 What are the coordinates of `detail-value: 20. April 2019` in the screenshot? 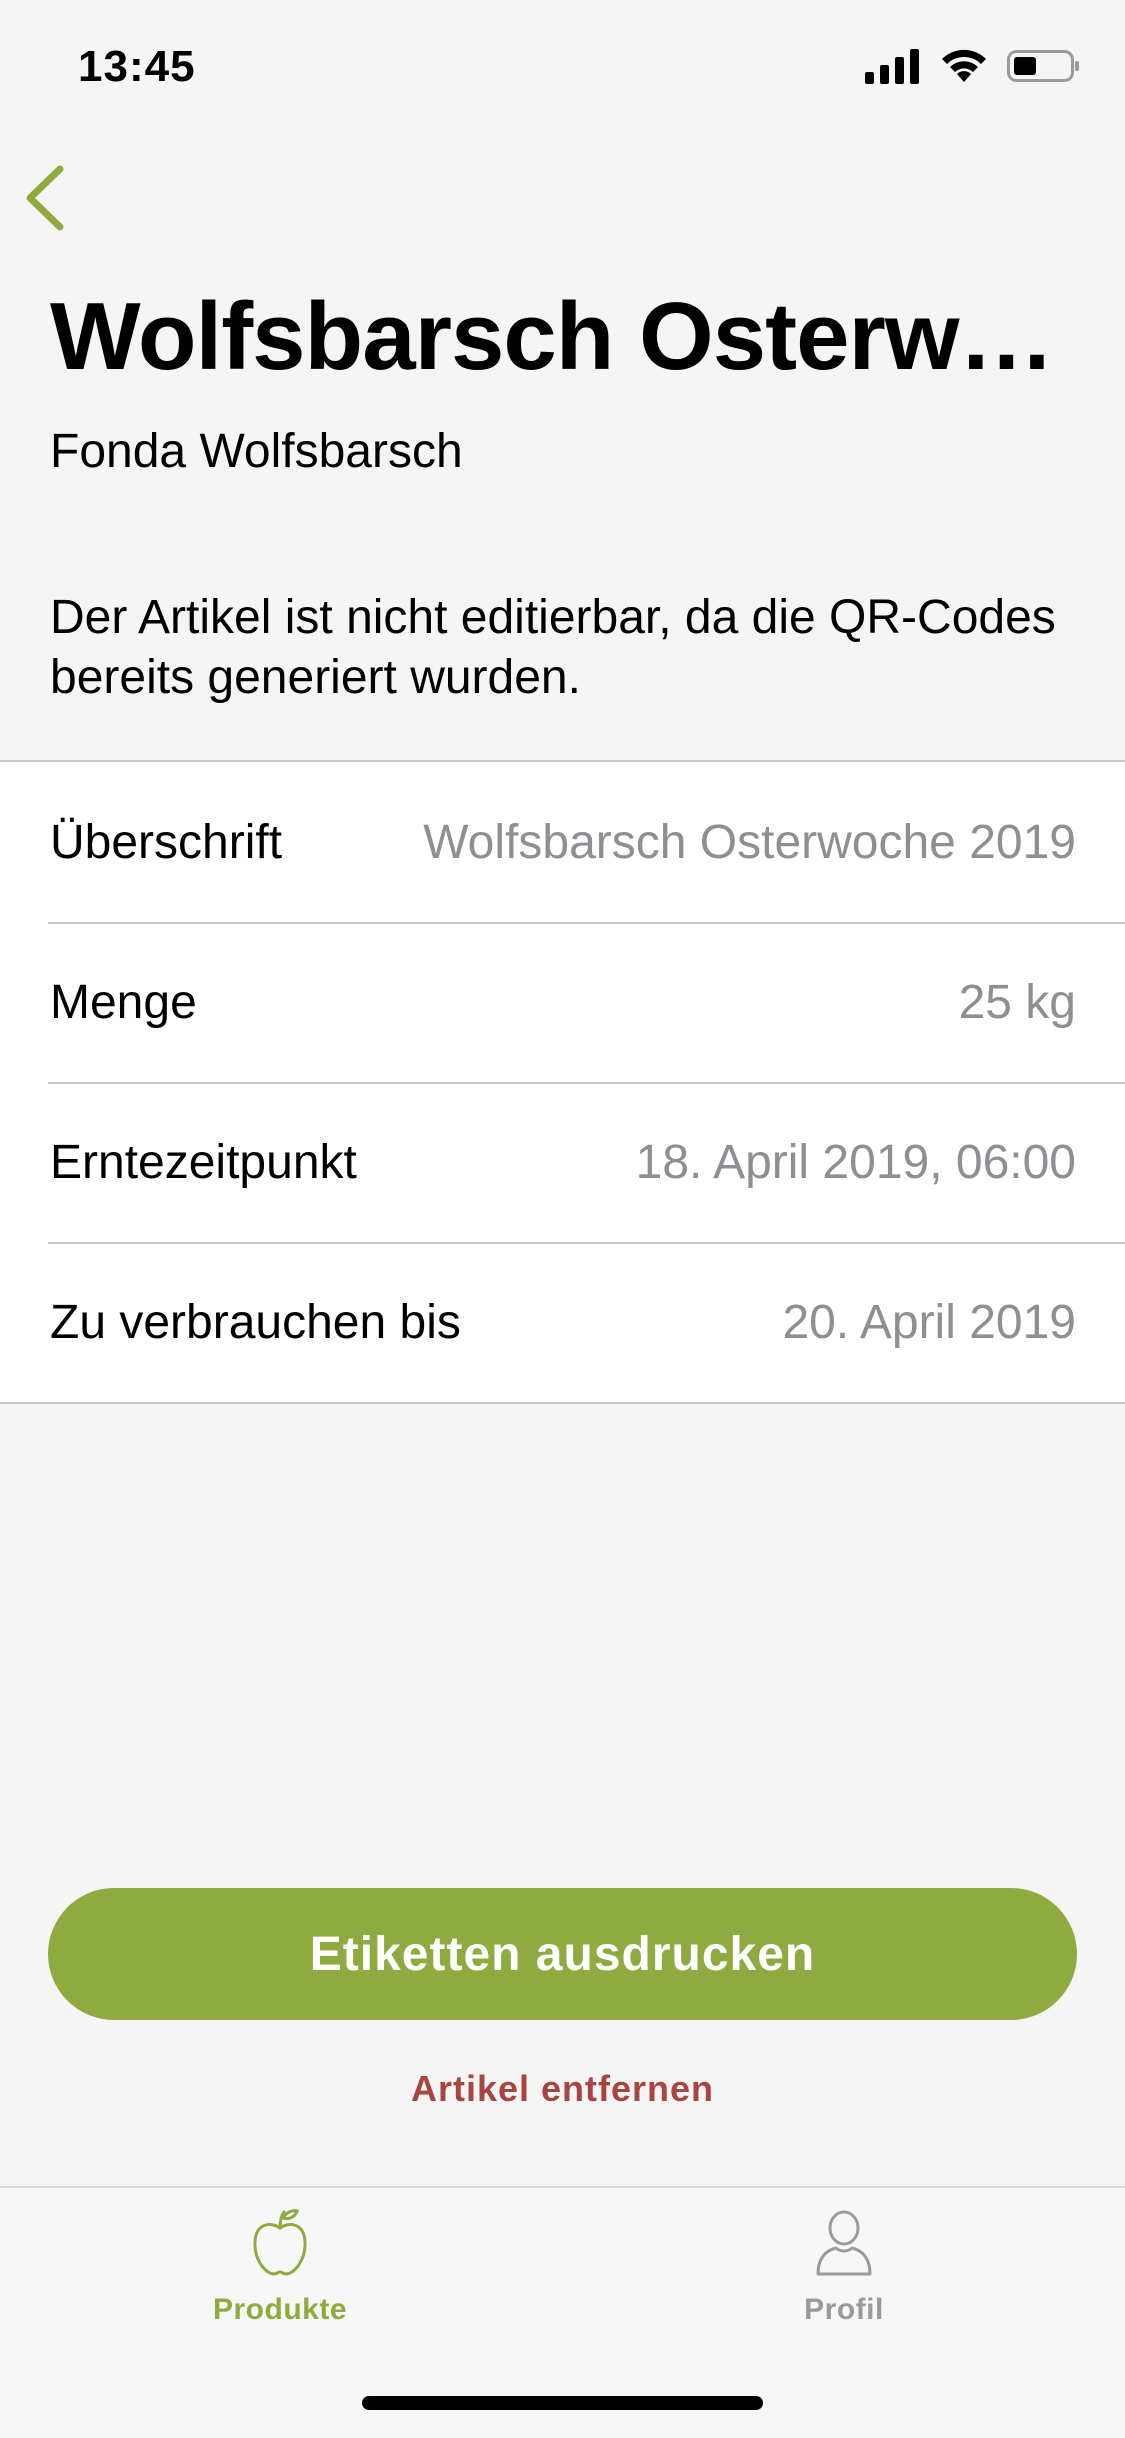 It's located at (929, 1322).